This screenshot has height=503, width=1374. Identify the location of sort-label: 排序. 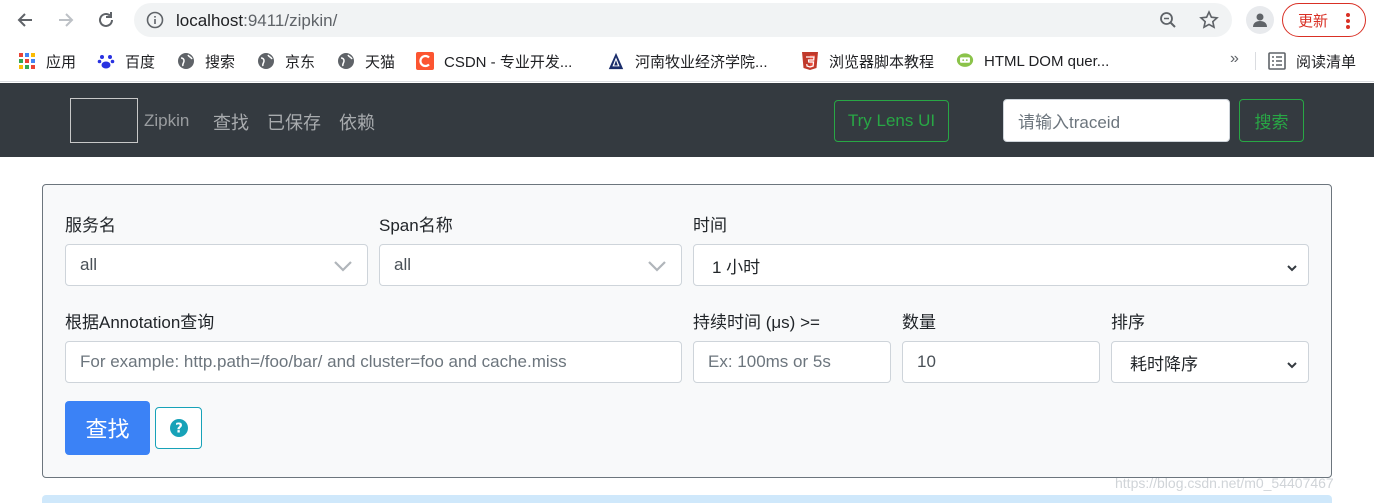
(1128, 322).